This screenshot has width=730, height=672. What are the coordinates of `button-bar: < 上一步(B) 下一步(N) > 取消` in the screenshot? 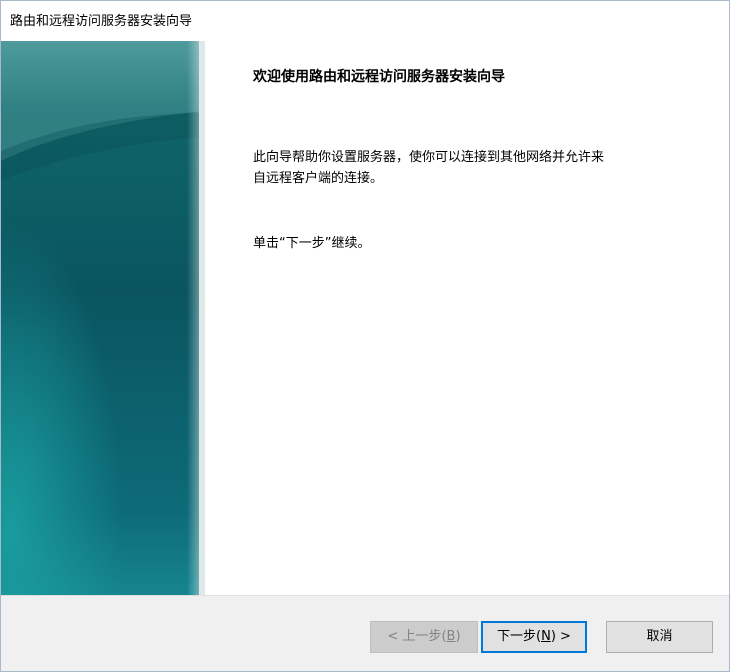 It's located at (365, 633).